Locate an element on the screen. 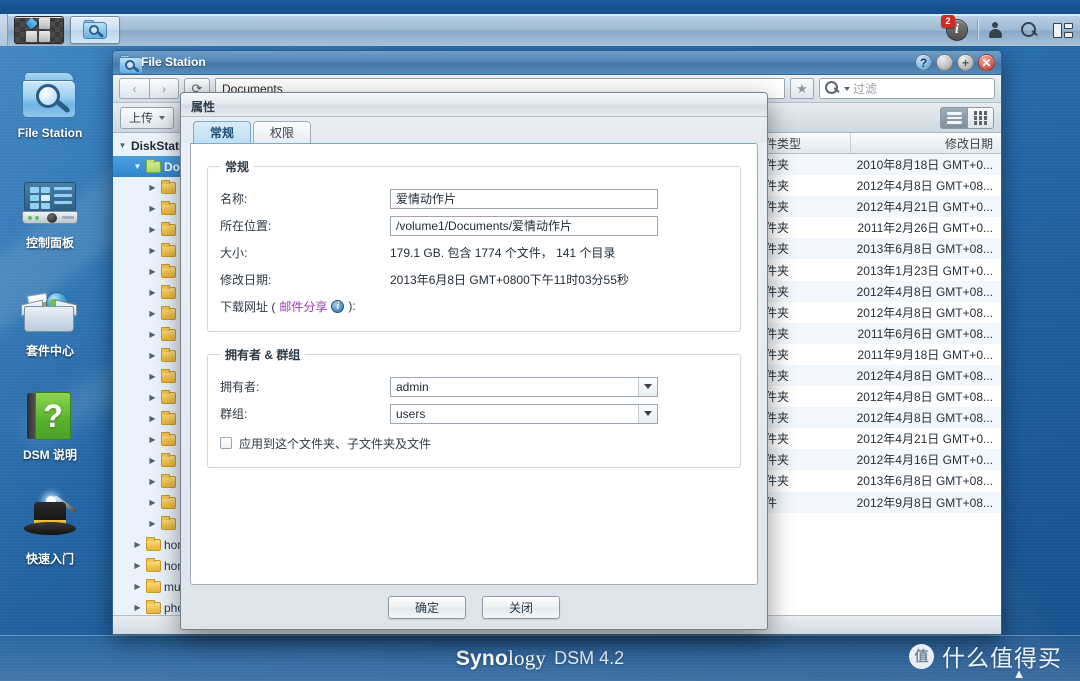 The width and height of the screenshot is (1080, 681). favorite-button: ★ is located at coordinates (802, 88).